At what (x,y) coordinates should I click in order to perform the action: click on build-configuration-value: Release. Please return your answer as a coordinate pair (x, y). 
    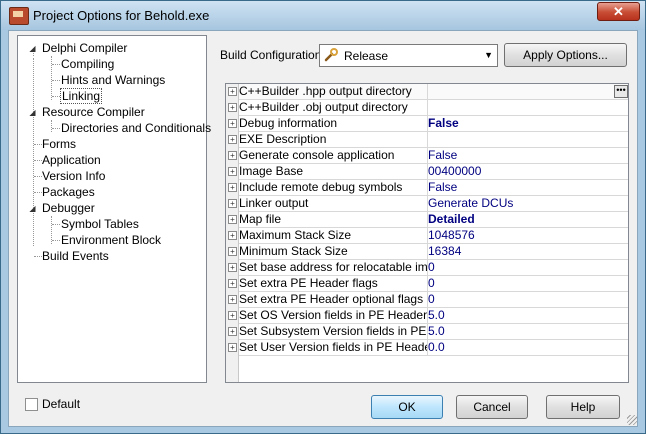
    Looking at the image, I should click on (366, 56).